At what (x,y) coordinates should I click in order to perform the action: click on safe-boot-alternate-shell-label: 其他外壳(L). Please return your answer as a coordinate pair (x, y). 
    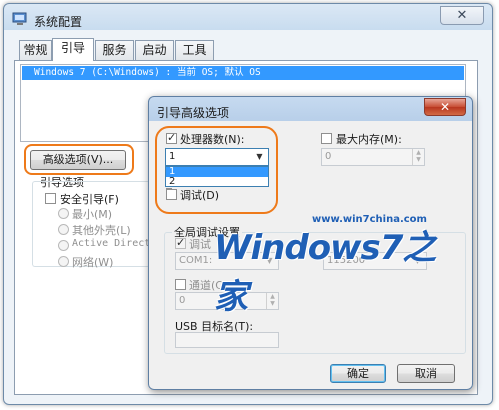
    Looking at the image, I should click on (101, 230).